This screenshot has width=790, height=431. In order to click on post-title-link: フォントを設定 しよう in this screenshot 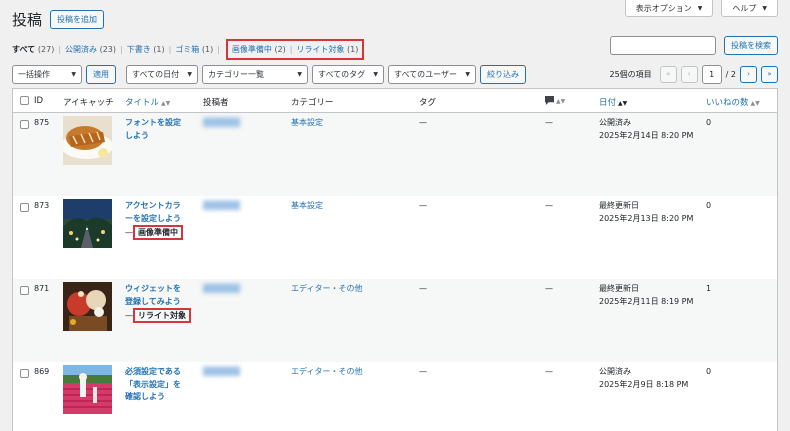, I will do `click(158, 129)`.